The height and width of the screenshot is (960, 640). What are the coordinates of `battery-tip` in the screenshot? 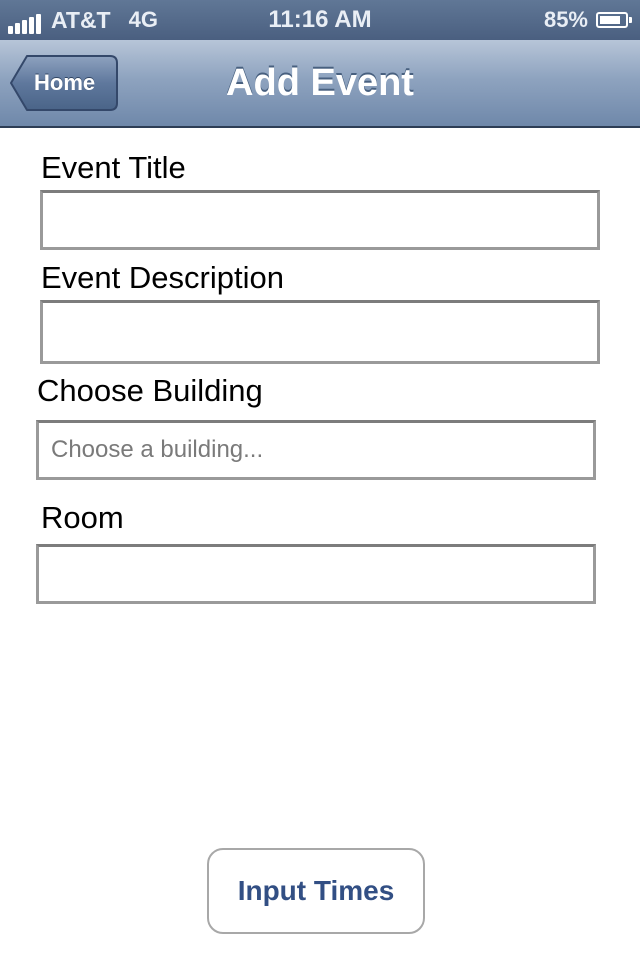 It's located at (630, 20).